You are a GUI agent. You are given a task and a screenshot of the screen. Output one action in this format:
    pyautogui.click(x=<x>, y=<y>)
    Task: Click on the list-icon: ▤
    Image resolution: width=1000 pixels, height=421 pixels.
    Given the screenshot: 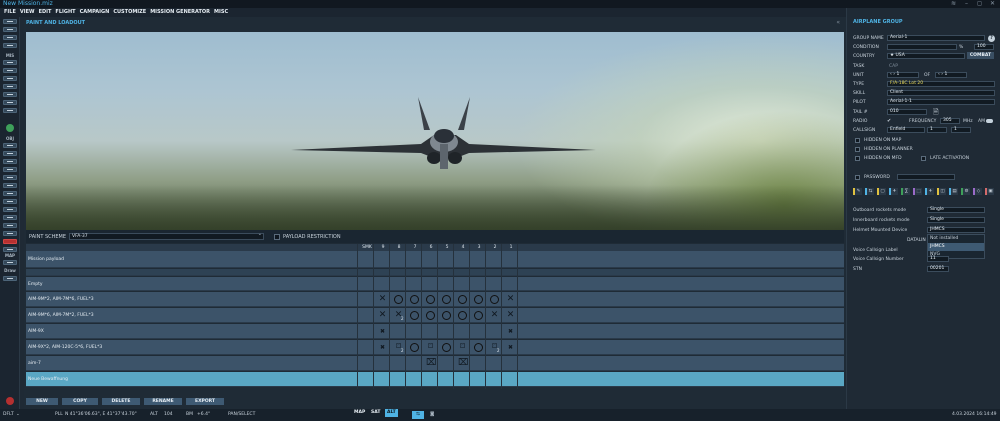 What is the action you would take?
    pyautogui.click(x=953, y=191)
    